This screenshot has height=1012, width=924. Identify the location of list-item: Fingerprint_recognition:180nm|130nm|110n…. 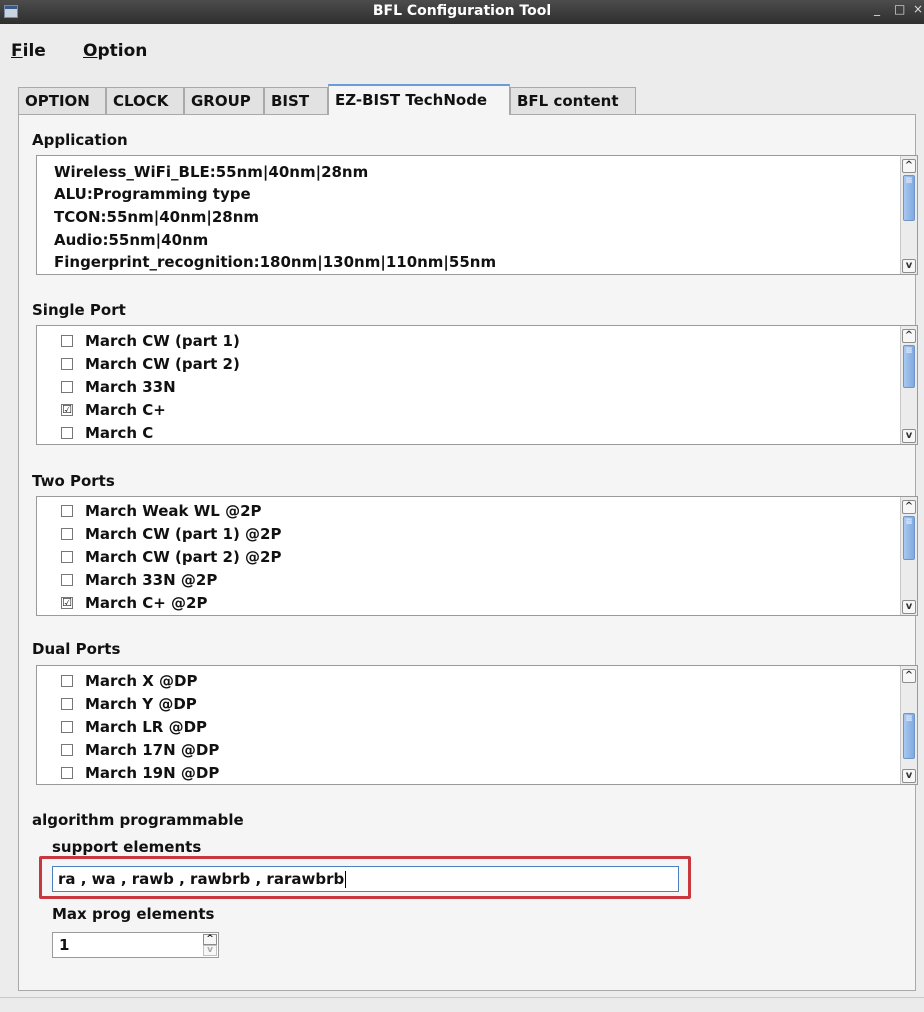
(275, 262).